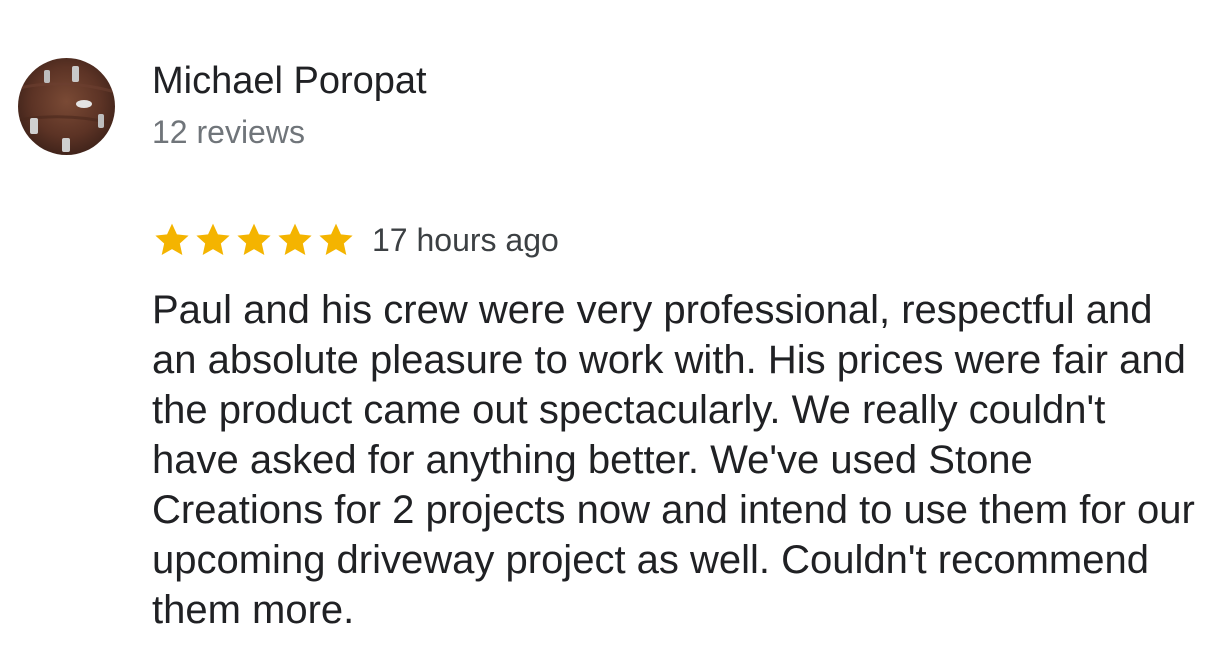 This screenshot has height=647, width=1214. What do you see at coordinates (228, 132) in the screenshot?
I see `author-review-count: 12 reviews` at bounding box center [228, 132].